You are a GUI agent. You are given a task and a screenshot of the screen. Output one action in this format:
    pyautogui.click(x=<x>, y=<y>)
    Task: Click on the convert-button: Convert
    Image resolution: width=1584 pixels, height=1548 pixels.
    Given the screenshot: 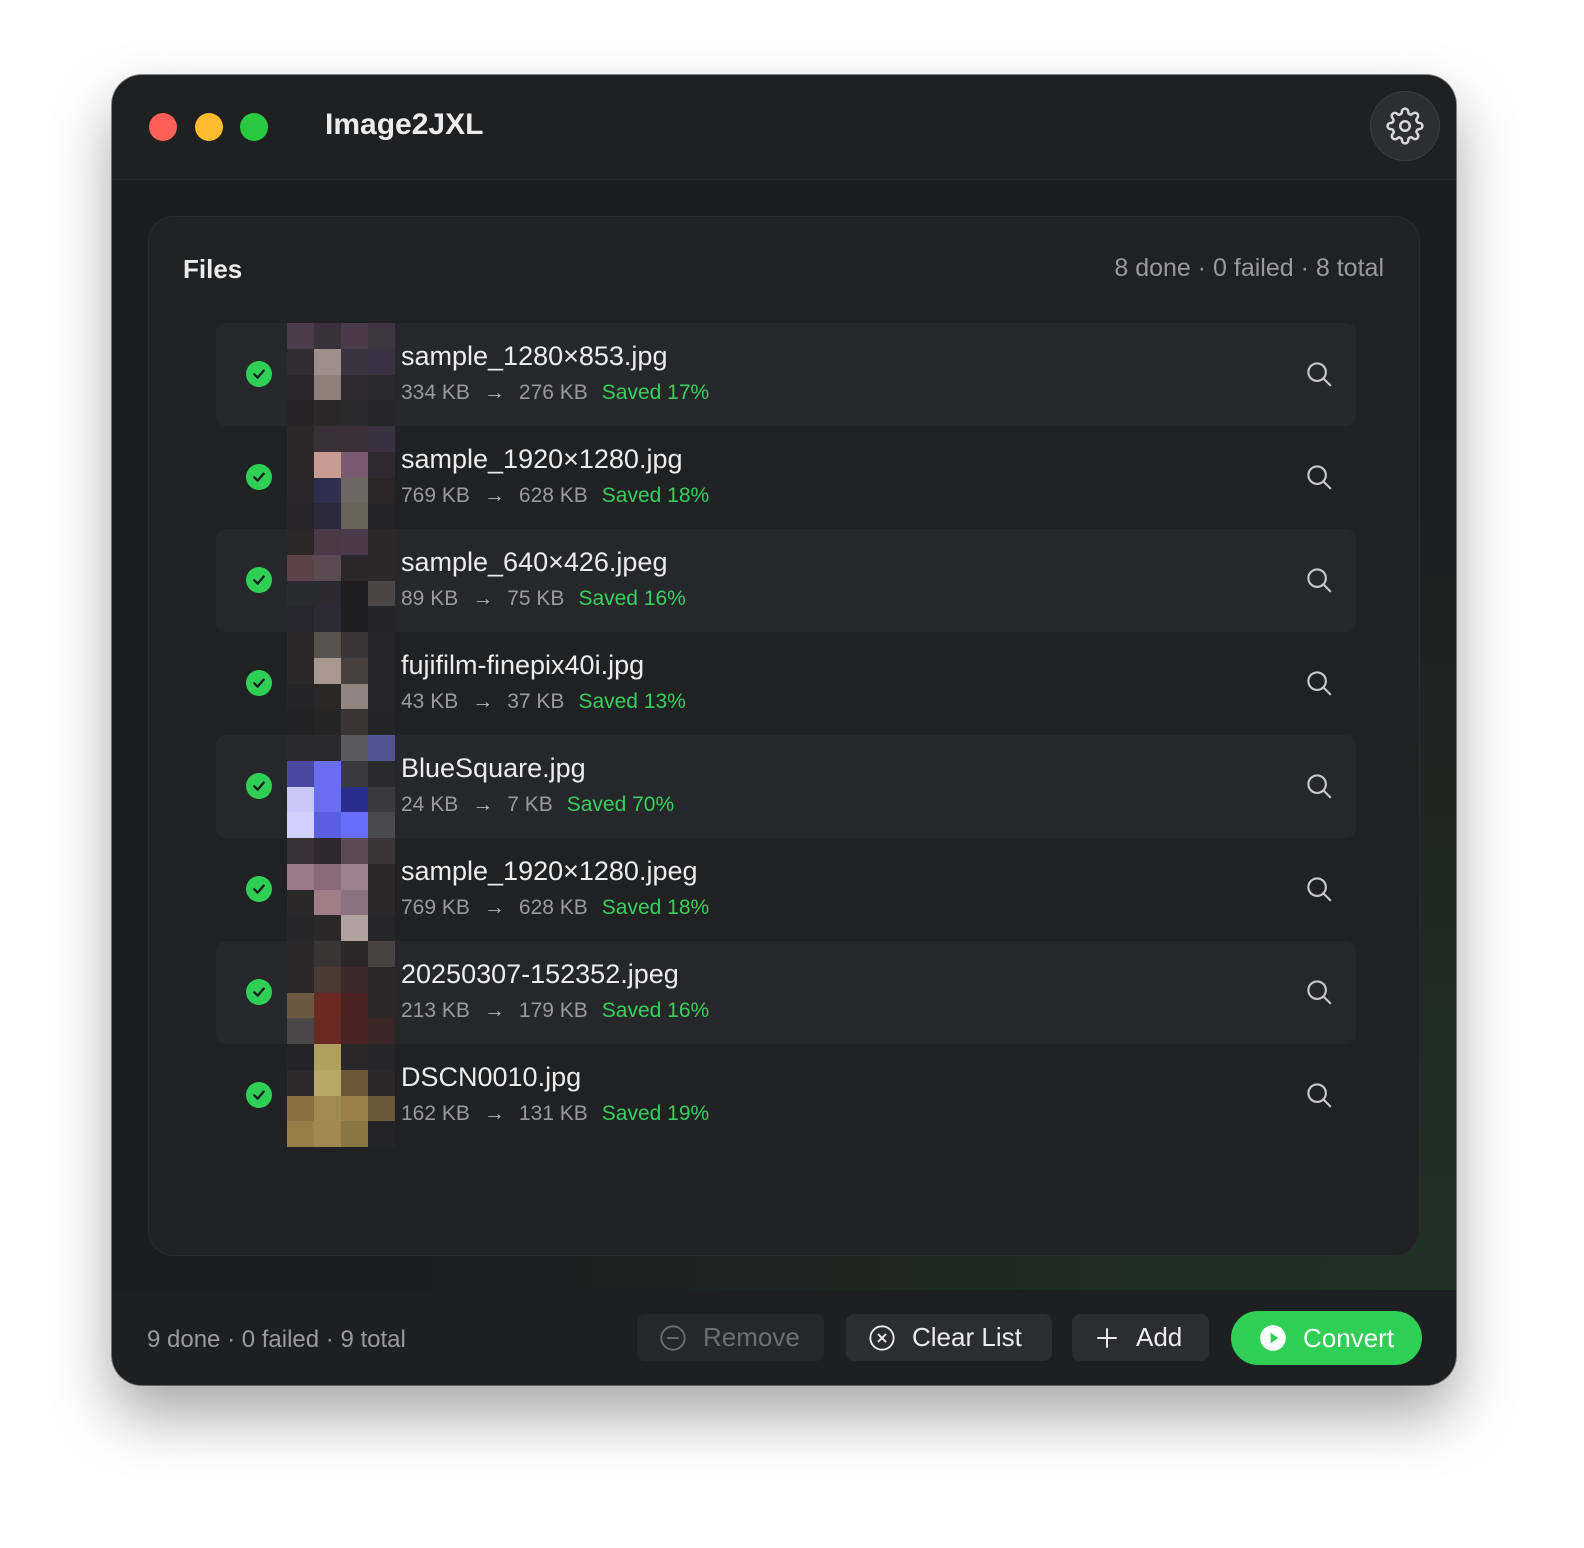 What is the action you would take?
    pyautogui.click(x=1326, y=1338)
    